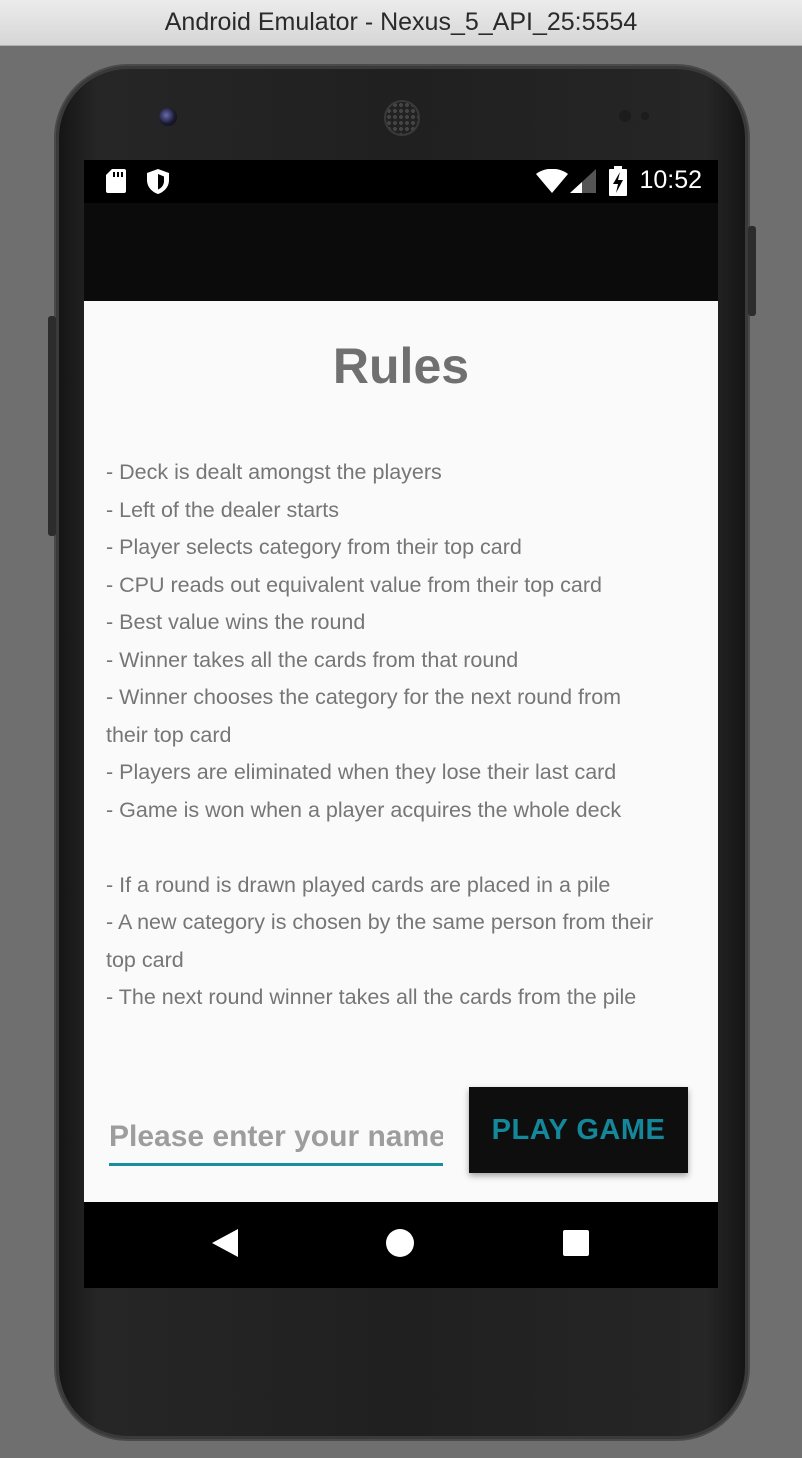 This screenshot has height=1458, width=802. I want to click on signal-icon, so click(583, 183).